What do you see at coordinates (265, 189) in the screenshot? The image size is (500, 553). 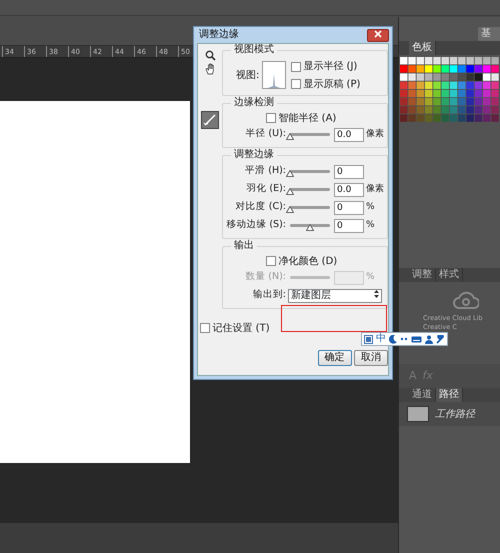 I see `slider-label: 羽化 (E):` at bounding box center [265, 189].